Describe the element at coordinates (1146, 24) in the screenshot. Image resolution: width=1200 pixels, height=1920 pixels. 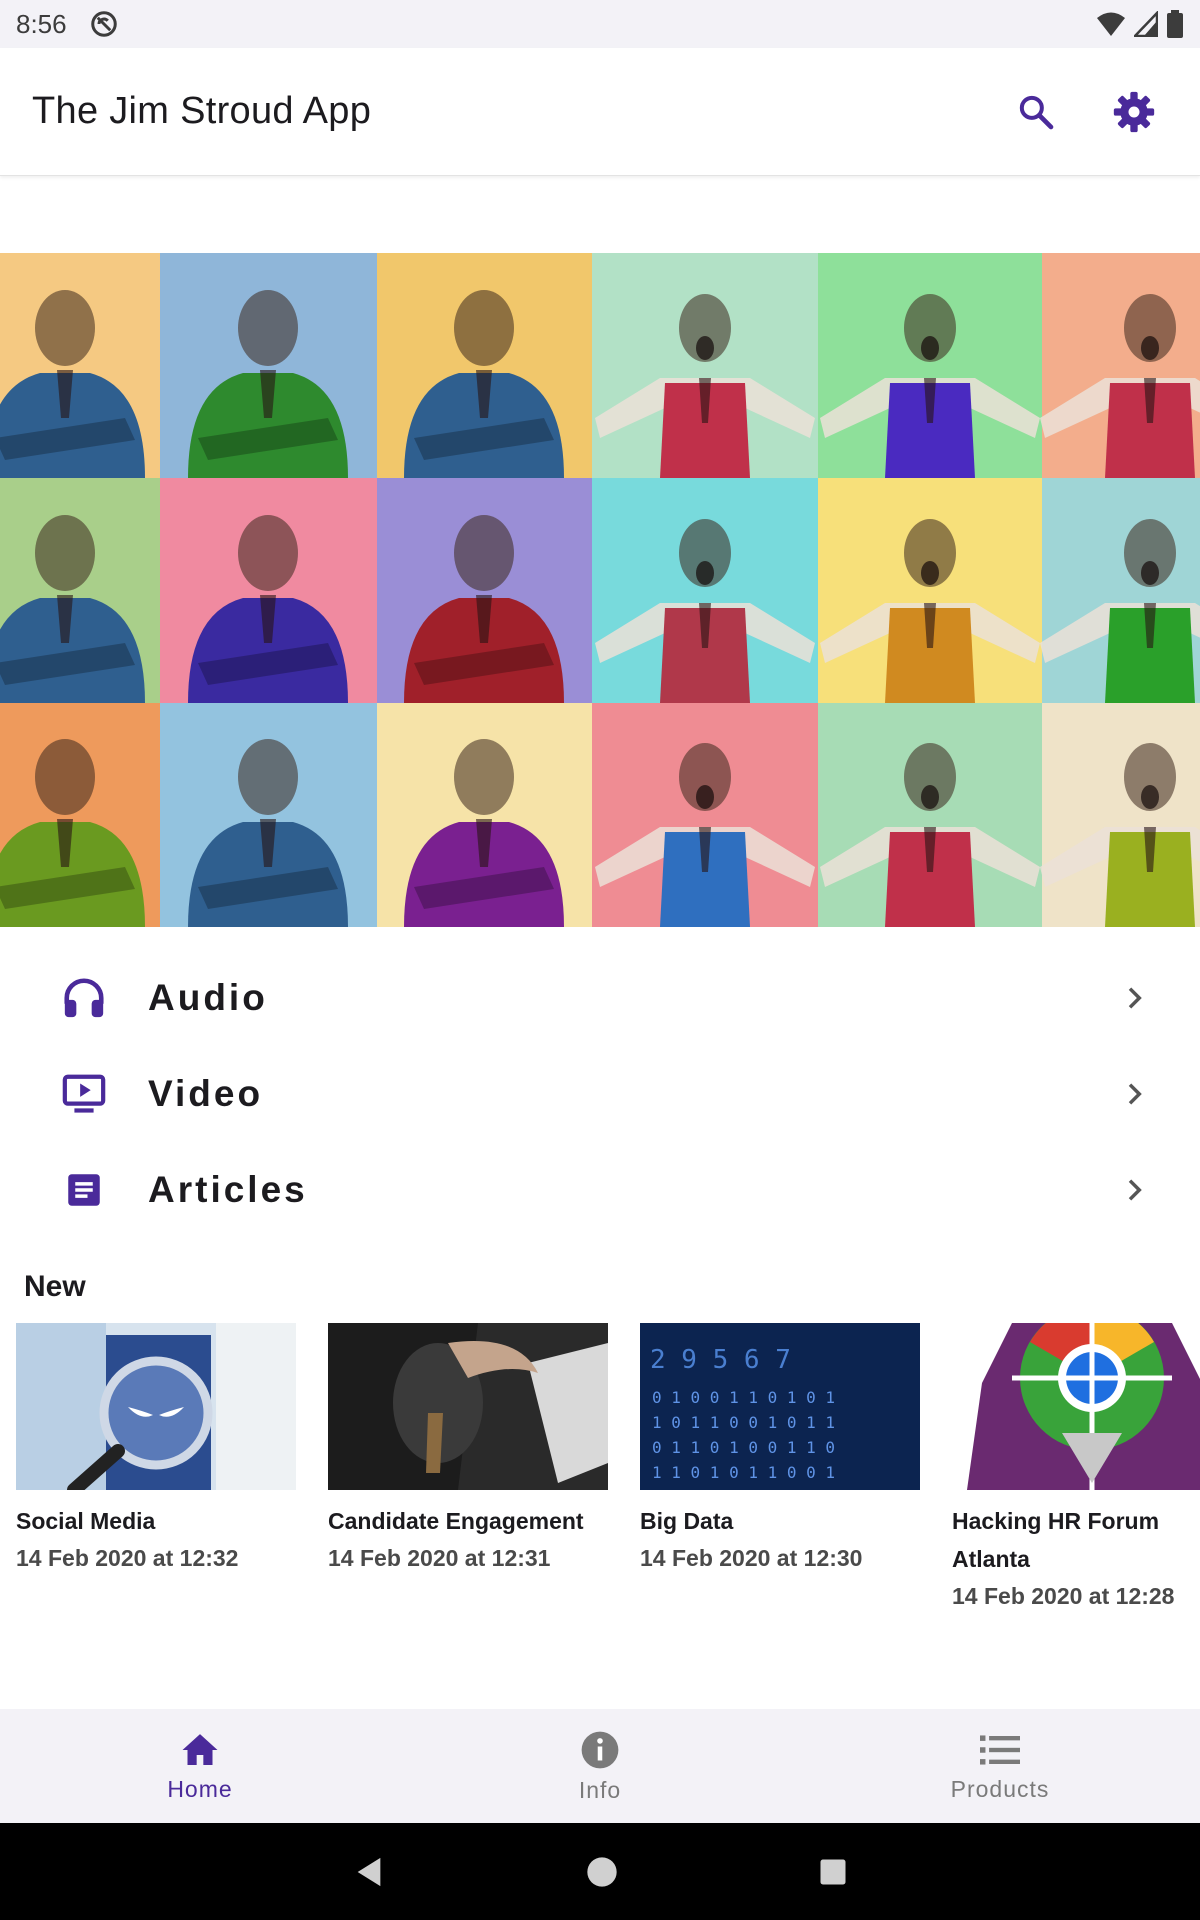
I see `signal-icon` at that location.